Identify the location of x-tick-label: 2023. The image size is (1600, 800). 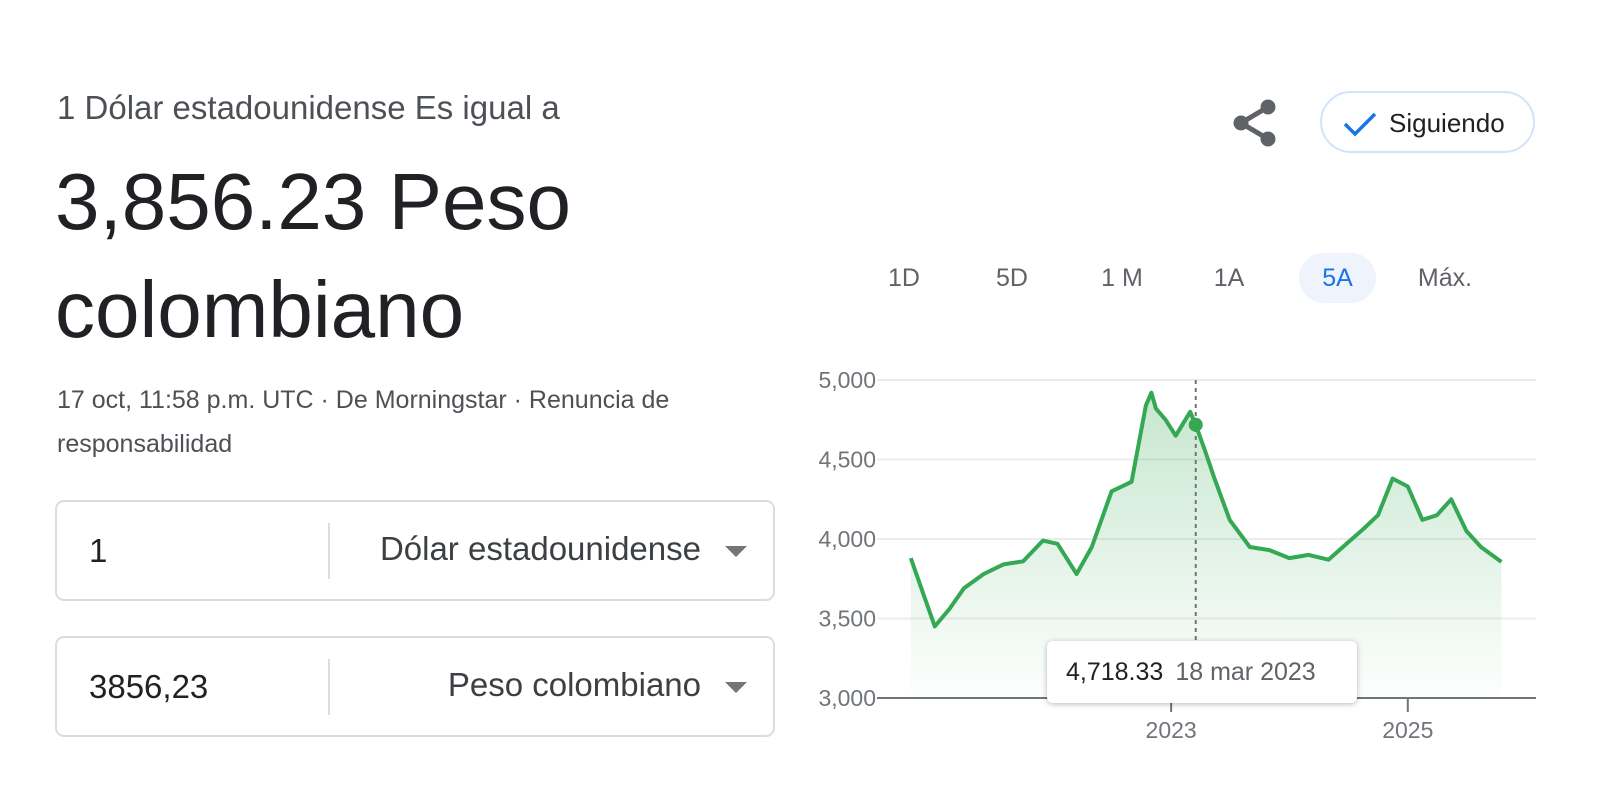
(1171, 730).